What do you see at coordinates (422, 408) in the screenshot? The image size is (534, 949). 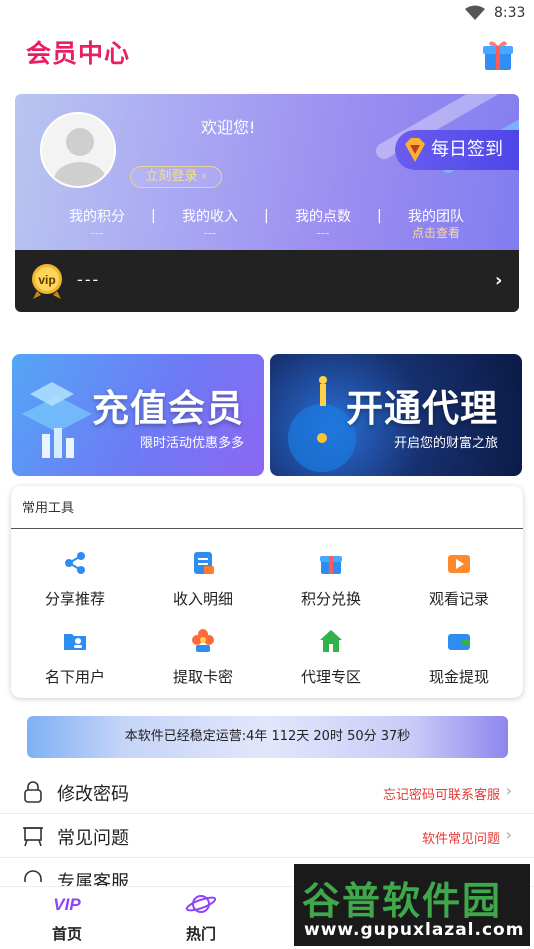 I see `banner-title: 开通代理` at bounding box center [422, 408].